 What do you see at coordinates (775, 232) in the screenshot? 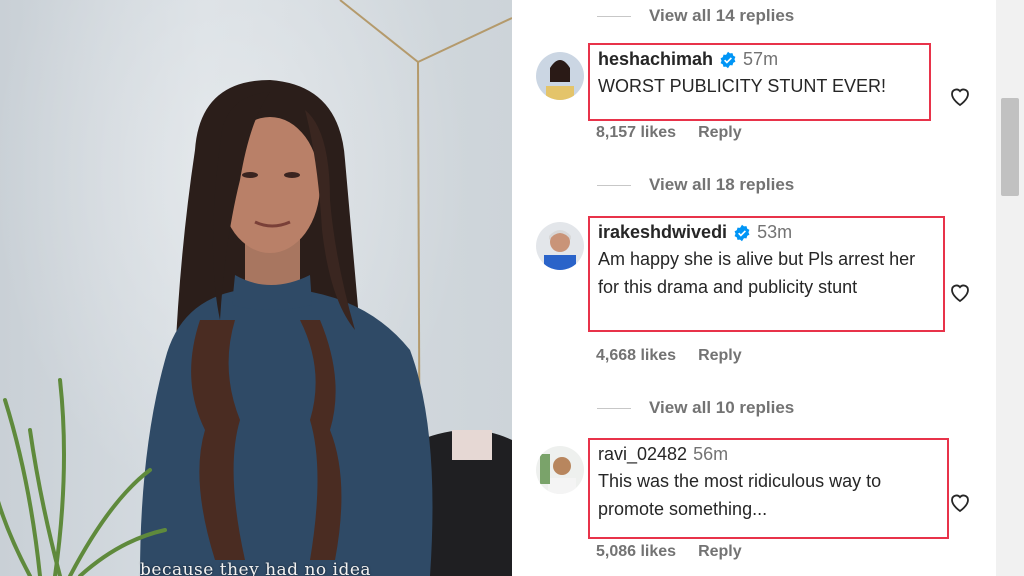
I see `comment-time: 53m` at bounding box center [775, 232].